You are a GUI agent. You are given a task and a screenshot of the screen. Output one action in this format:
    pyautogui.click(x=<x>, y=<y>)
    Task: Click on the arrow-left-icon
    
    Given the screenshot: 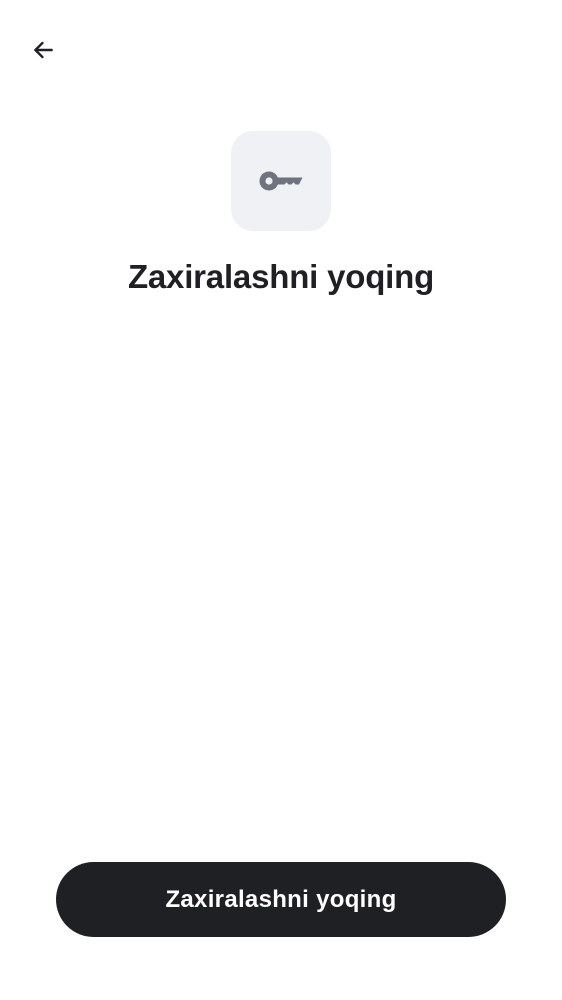 What is the action you would take?
    pyautogui.click(x=43, y=50)
    